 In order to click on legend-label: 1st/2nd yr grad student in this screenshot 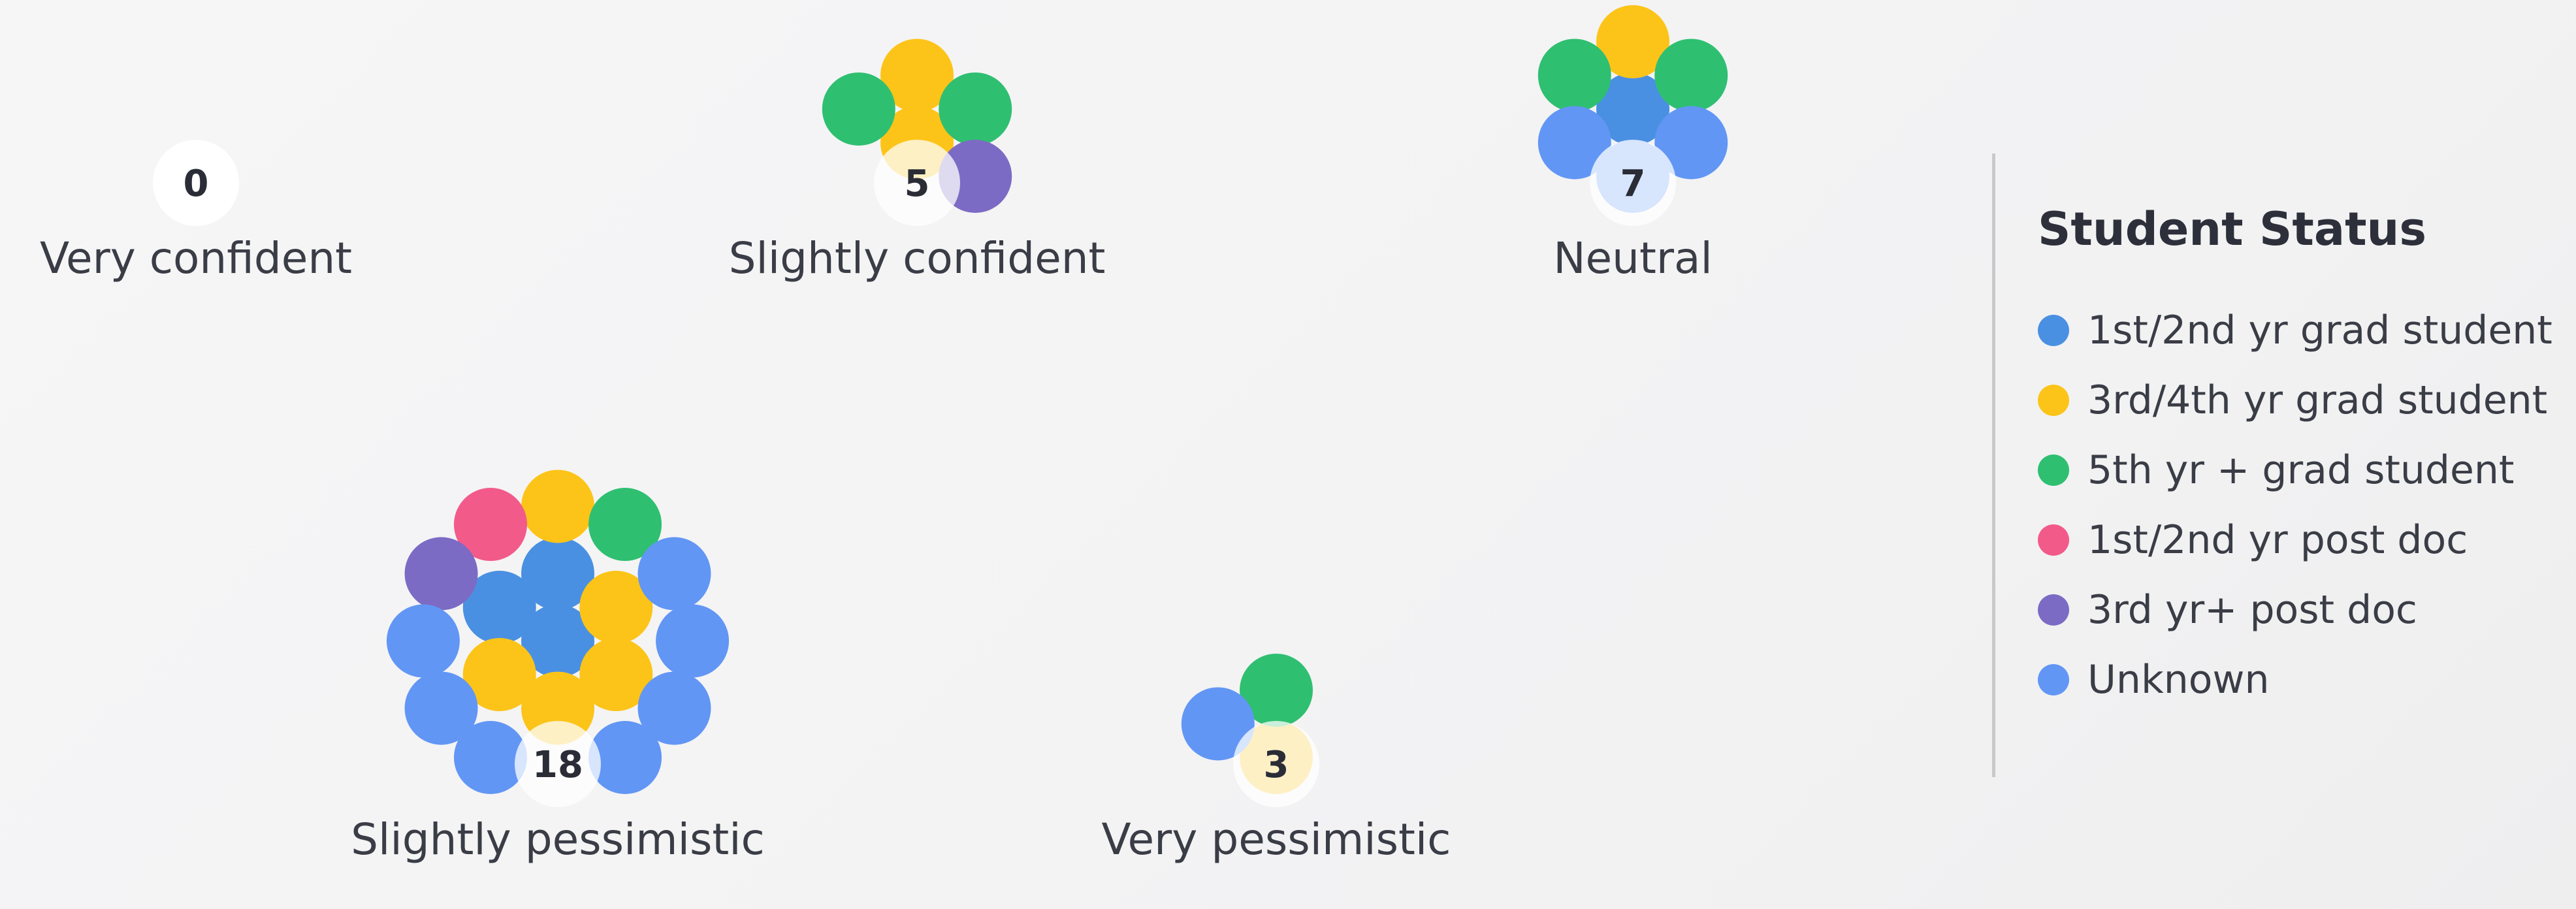, I will do `click(2319, 330)`.